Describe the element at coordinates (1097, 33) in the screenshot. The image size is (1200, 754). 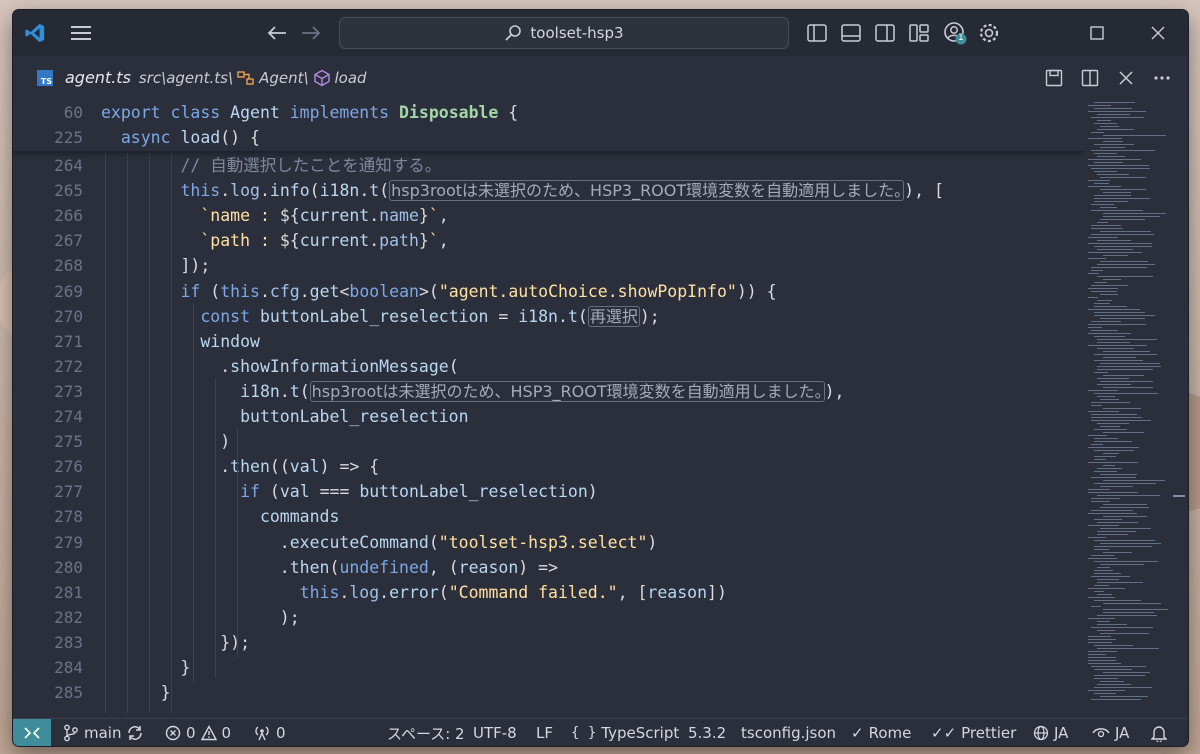
I see `maximize-icon` at that location.